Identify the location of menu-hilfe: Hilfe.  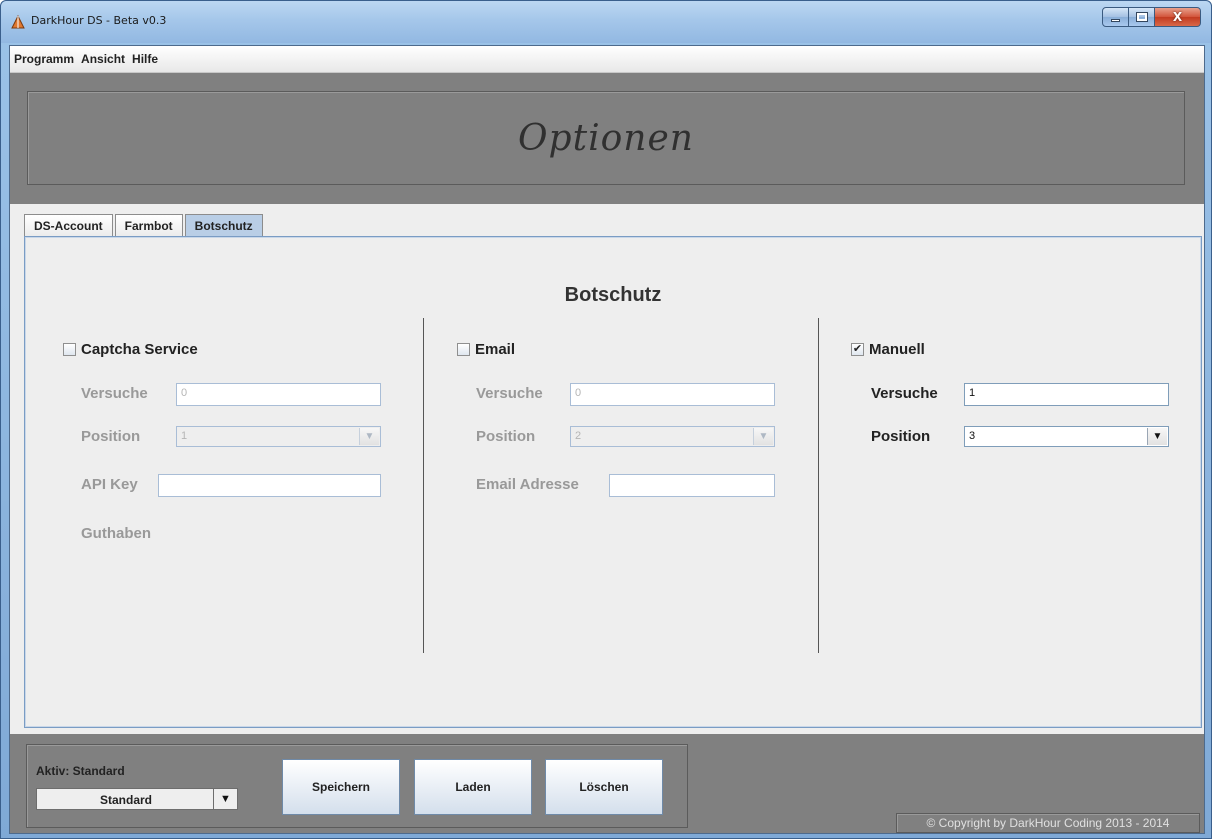
(146, 59).